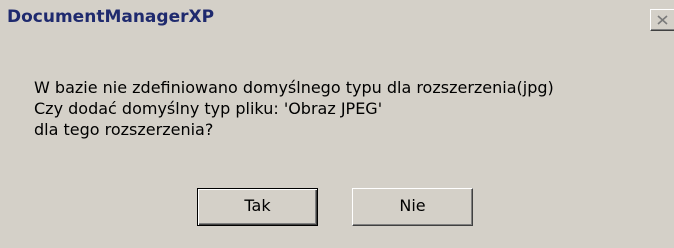  I want to click on yes-button: Tak, so click(257, 207).